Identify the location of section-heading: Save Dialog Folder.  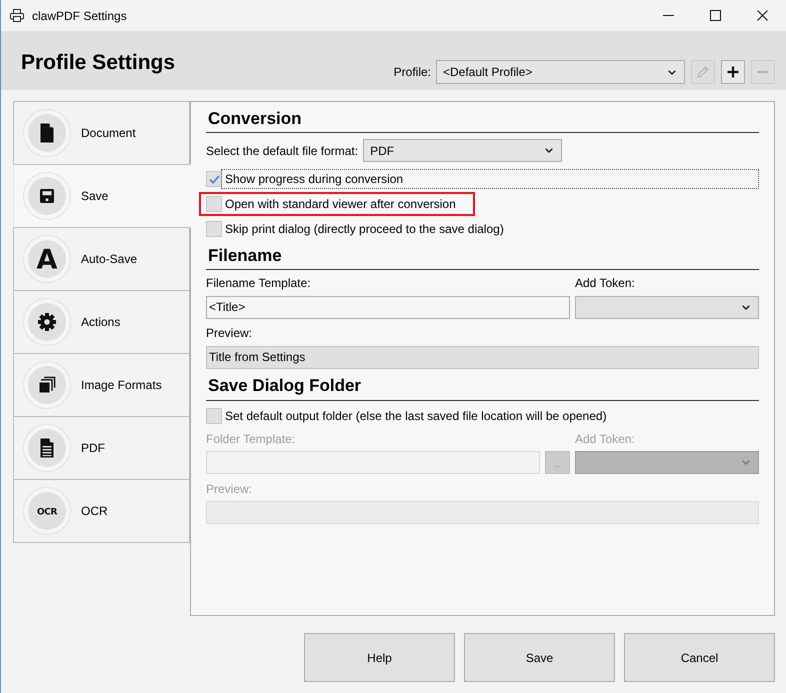
(284, 386).